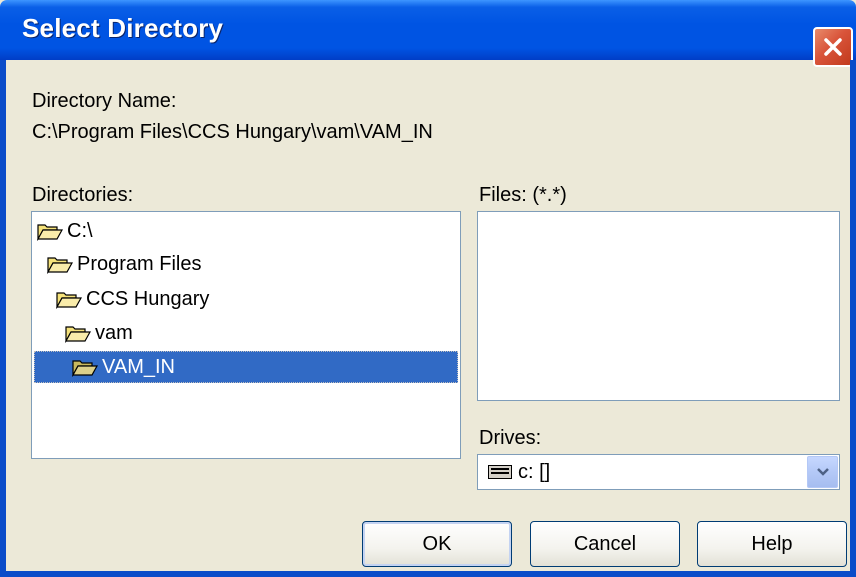 This screenshot has height=577, width=856. Describe the element at coordinates (83, 195) in the screenshot. I see `directories-label: Directories:` at that location.